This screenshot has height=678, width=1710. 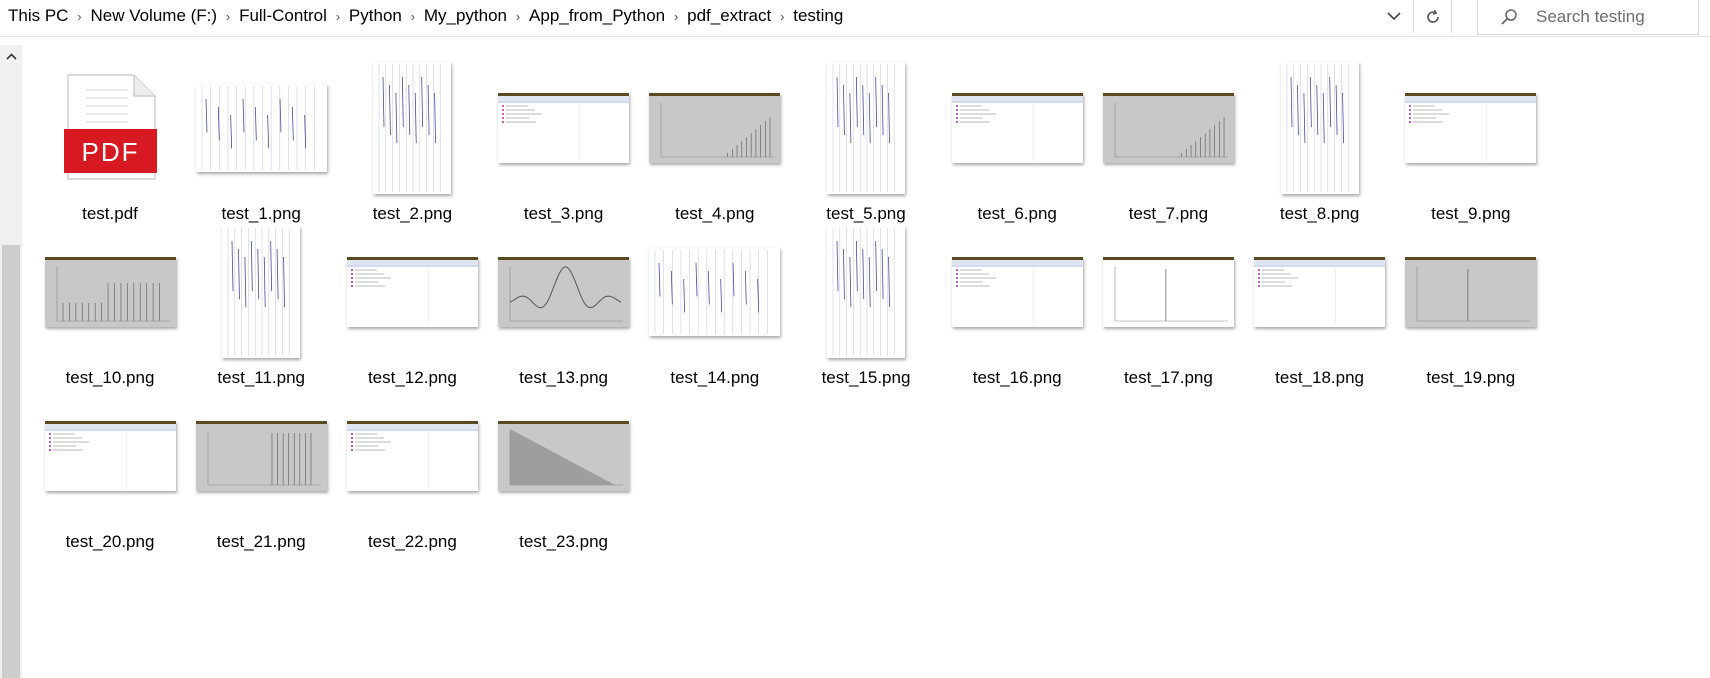 I want to click on file-item: test_10.png, so click(x=110, y=304).